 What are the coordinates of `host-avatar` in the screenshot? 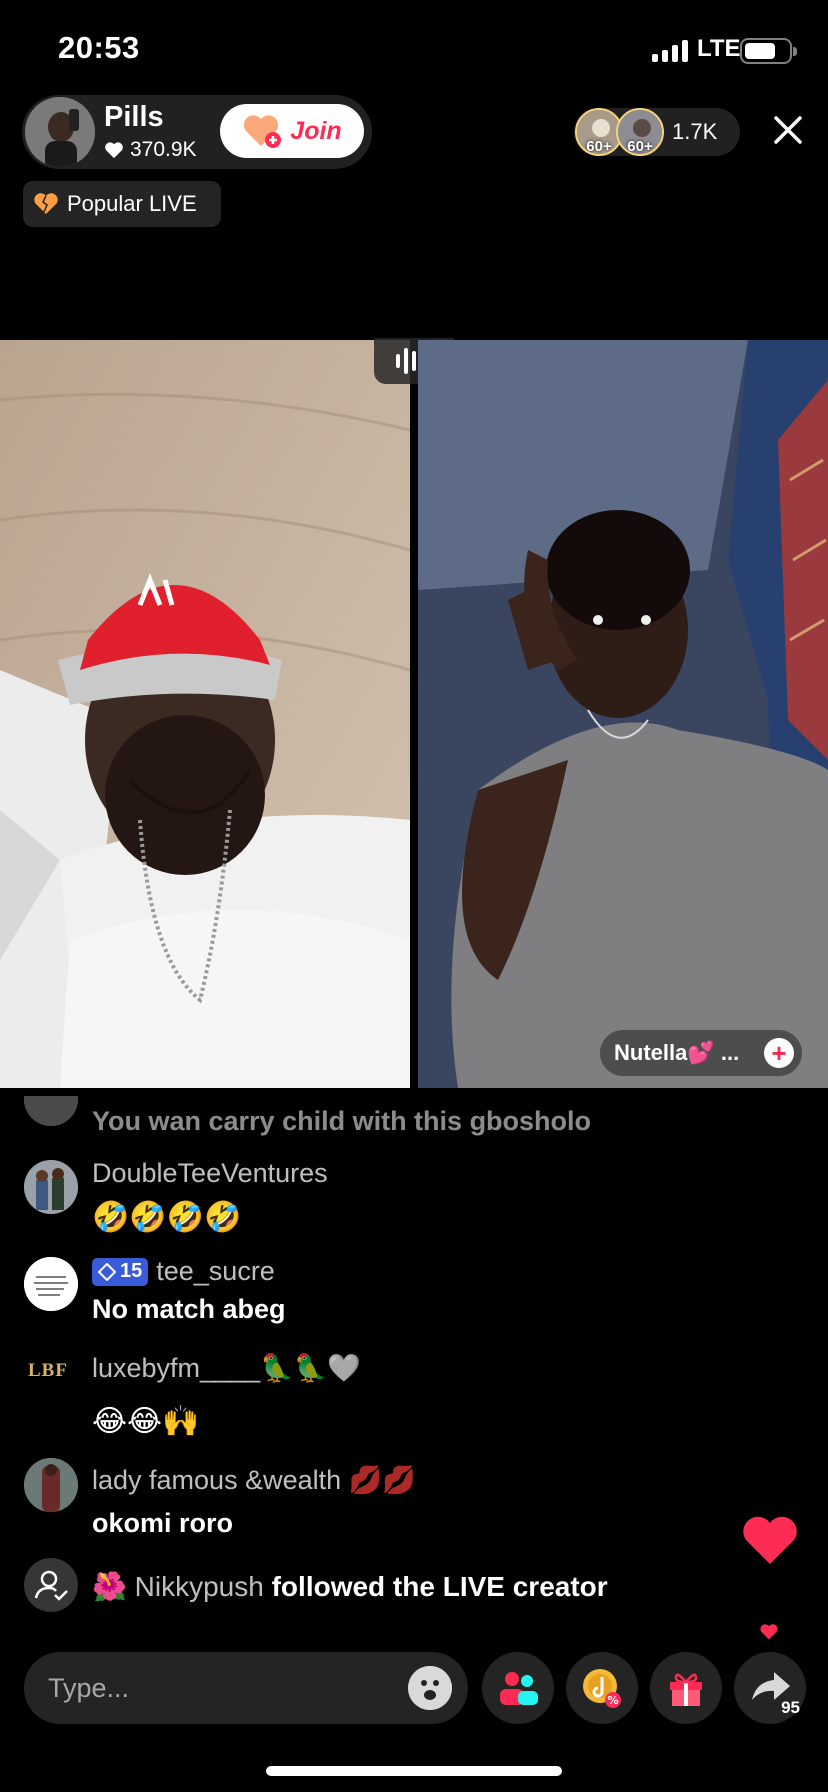 It's located at (60, 132).